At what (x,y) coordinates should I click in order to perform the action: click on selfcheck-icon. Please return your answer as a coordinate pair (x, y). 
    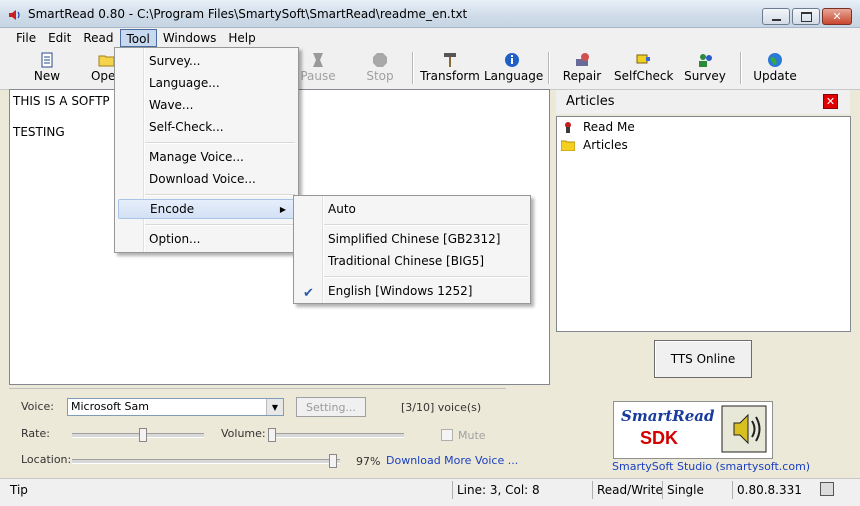
    Looking at the image, I should click on (643, 59).